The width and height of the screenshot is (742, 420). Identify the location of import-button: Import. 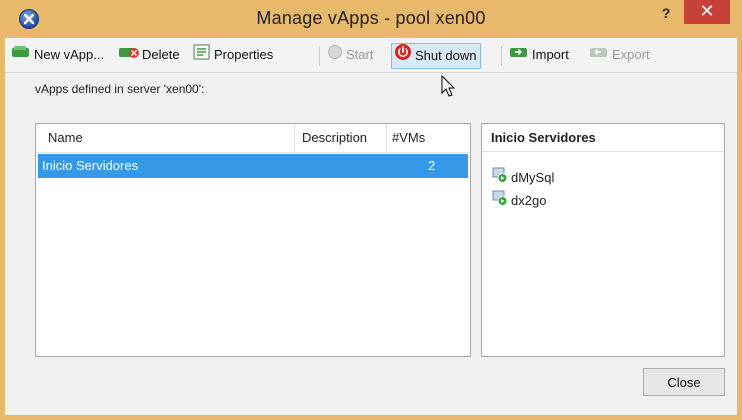
(539, 55).